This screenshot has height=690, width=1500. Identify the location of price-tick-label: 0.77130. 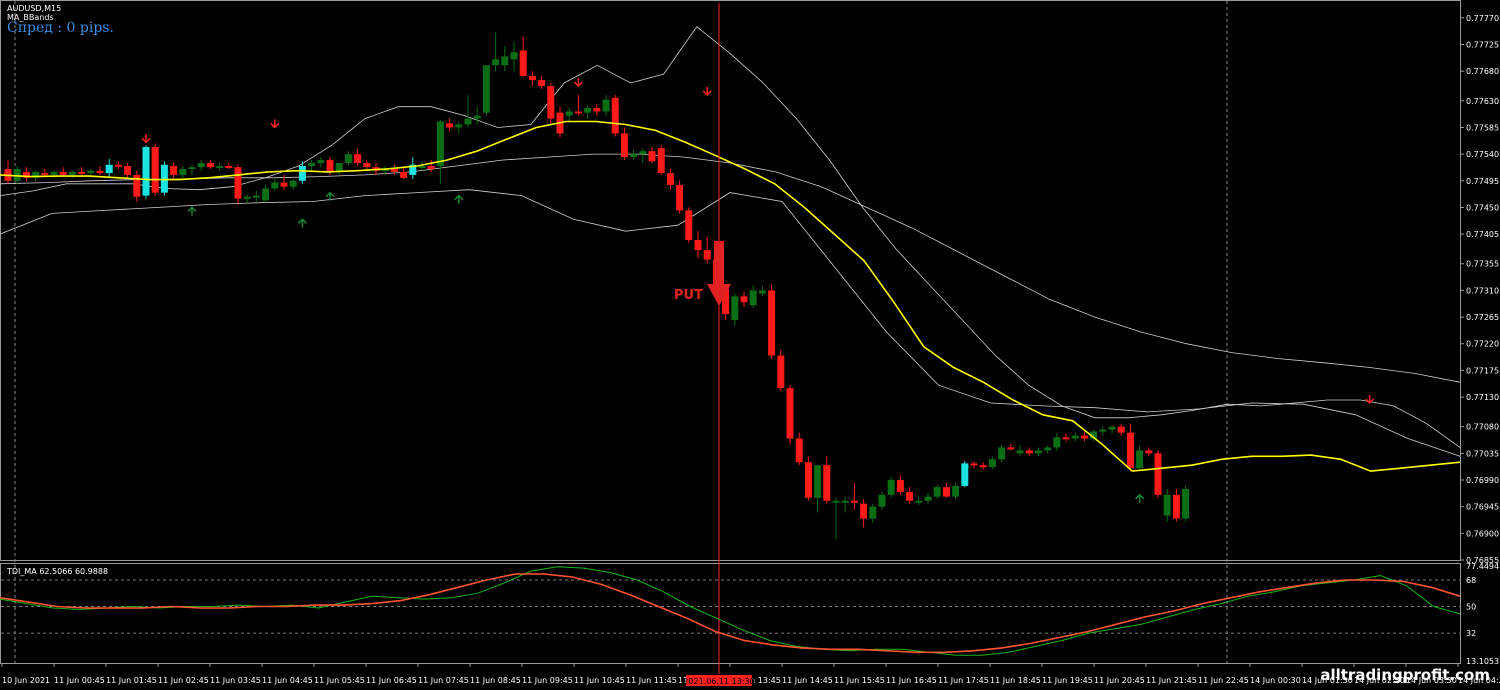
(1482, 397).